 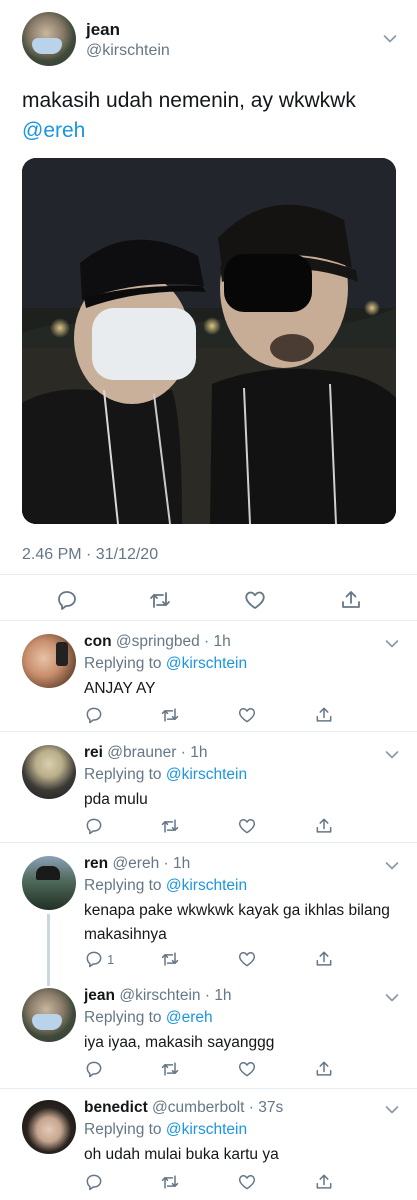 What do you see at coordinates (189, 100) in the screenshot?
I see `tweet-body: makasih udah nemenin, ay wkwkwk` at bounding box center [189, 100].